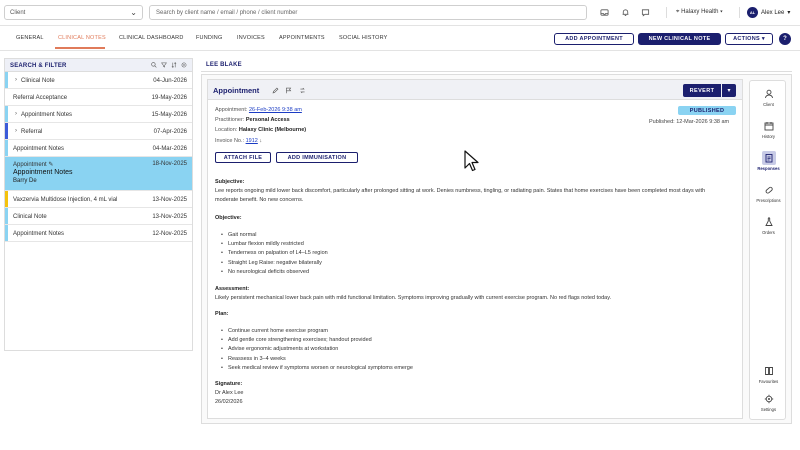 The width and height of the screenshot is (800, 450). What do you see at coordinates (645, 12) in the screenshot?
I see `chat-icon` at bounding box center [645, 12].